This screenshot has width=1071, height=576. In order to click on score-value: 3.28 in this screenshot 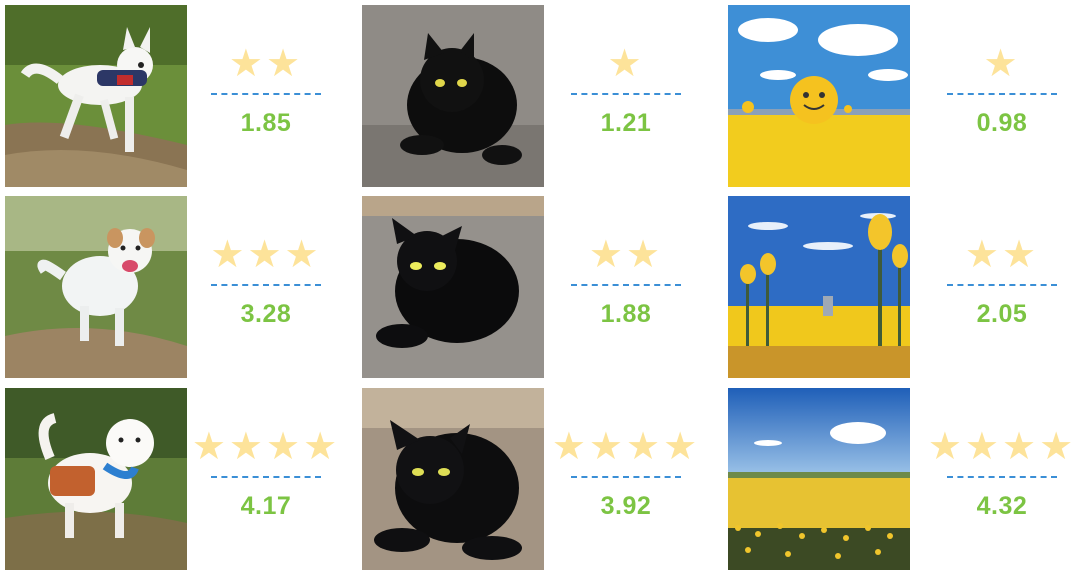, I will do `click(266, 314)`.